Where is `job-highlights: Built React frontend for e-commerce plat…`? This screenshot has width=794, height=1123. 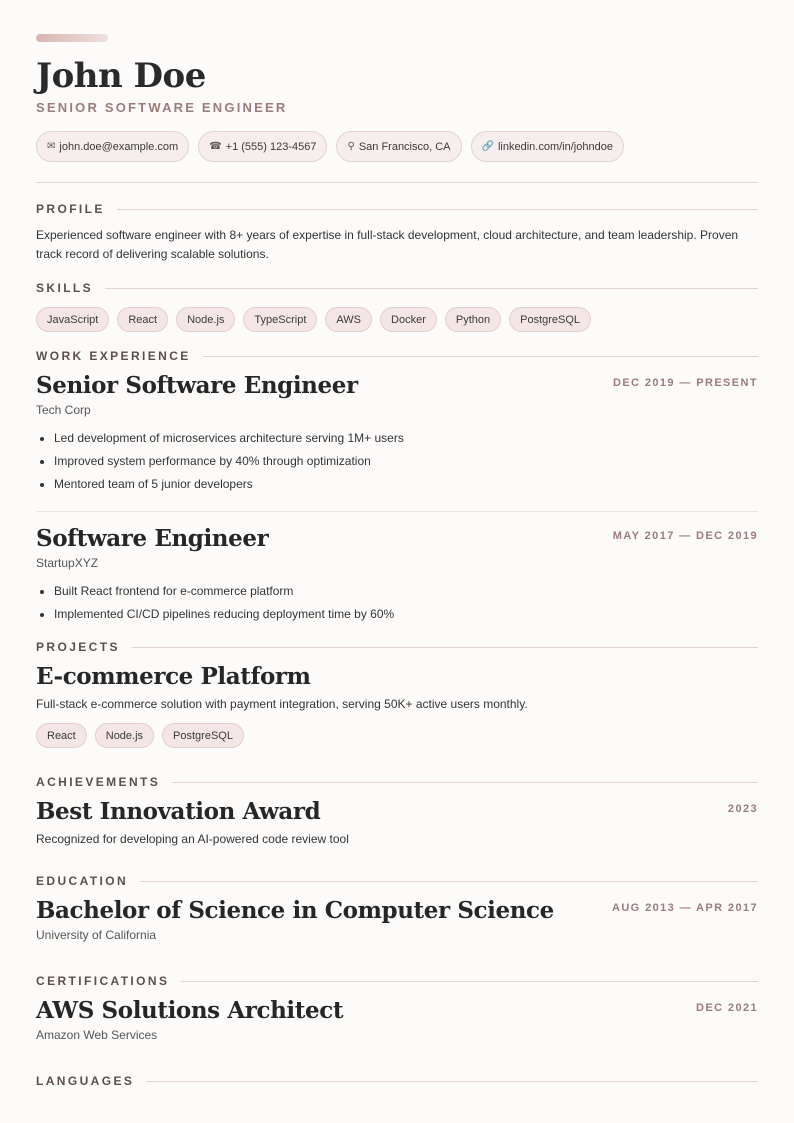 job-highlights: Built React frontend for e-commerce plat… is located at coordinates (397, 603).